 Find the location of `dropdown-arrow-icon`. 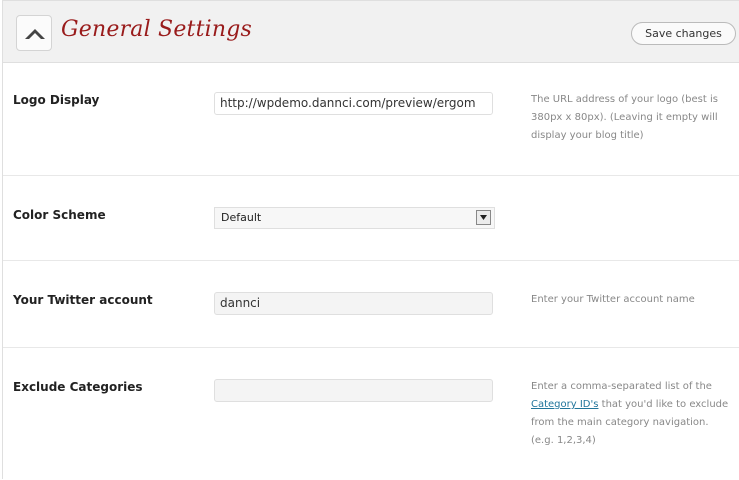

dropdown-arrow-icon is located at coordinates (483, 217).